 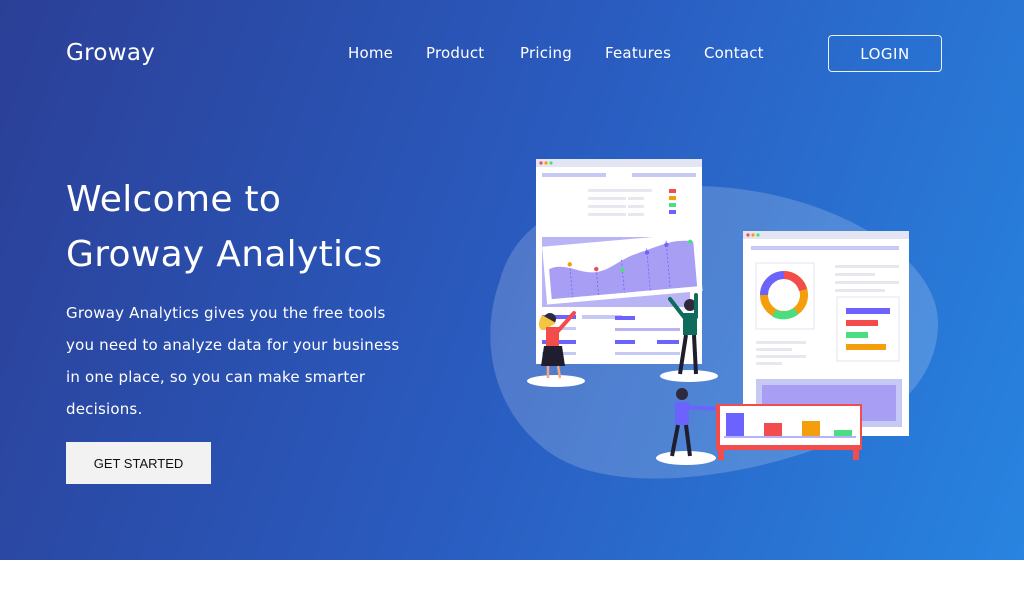 I want to click on hero-description-line3: in one place, so you can make smarter, so click(x=216, y=377).